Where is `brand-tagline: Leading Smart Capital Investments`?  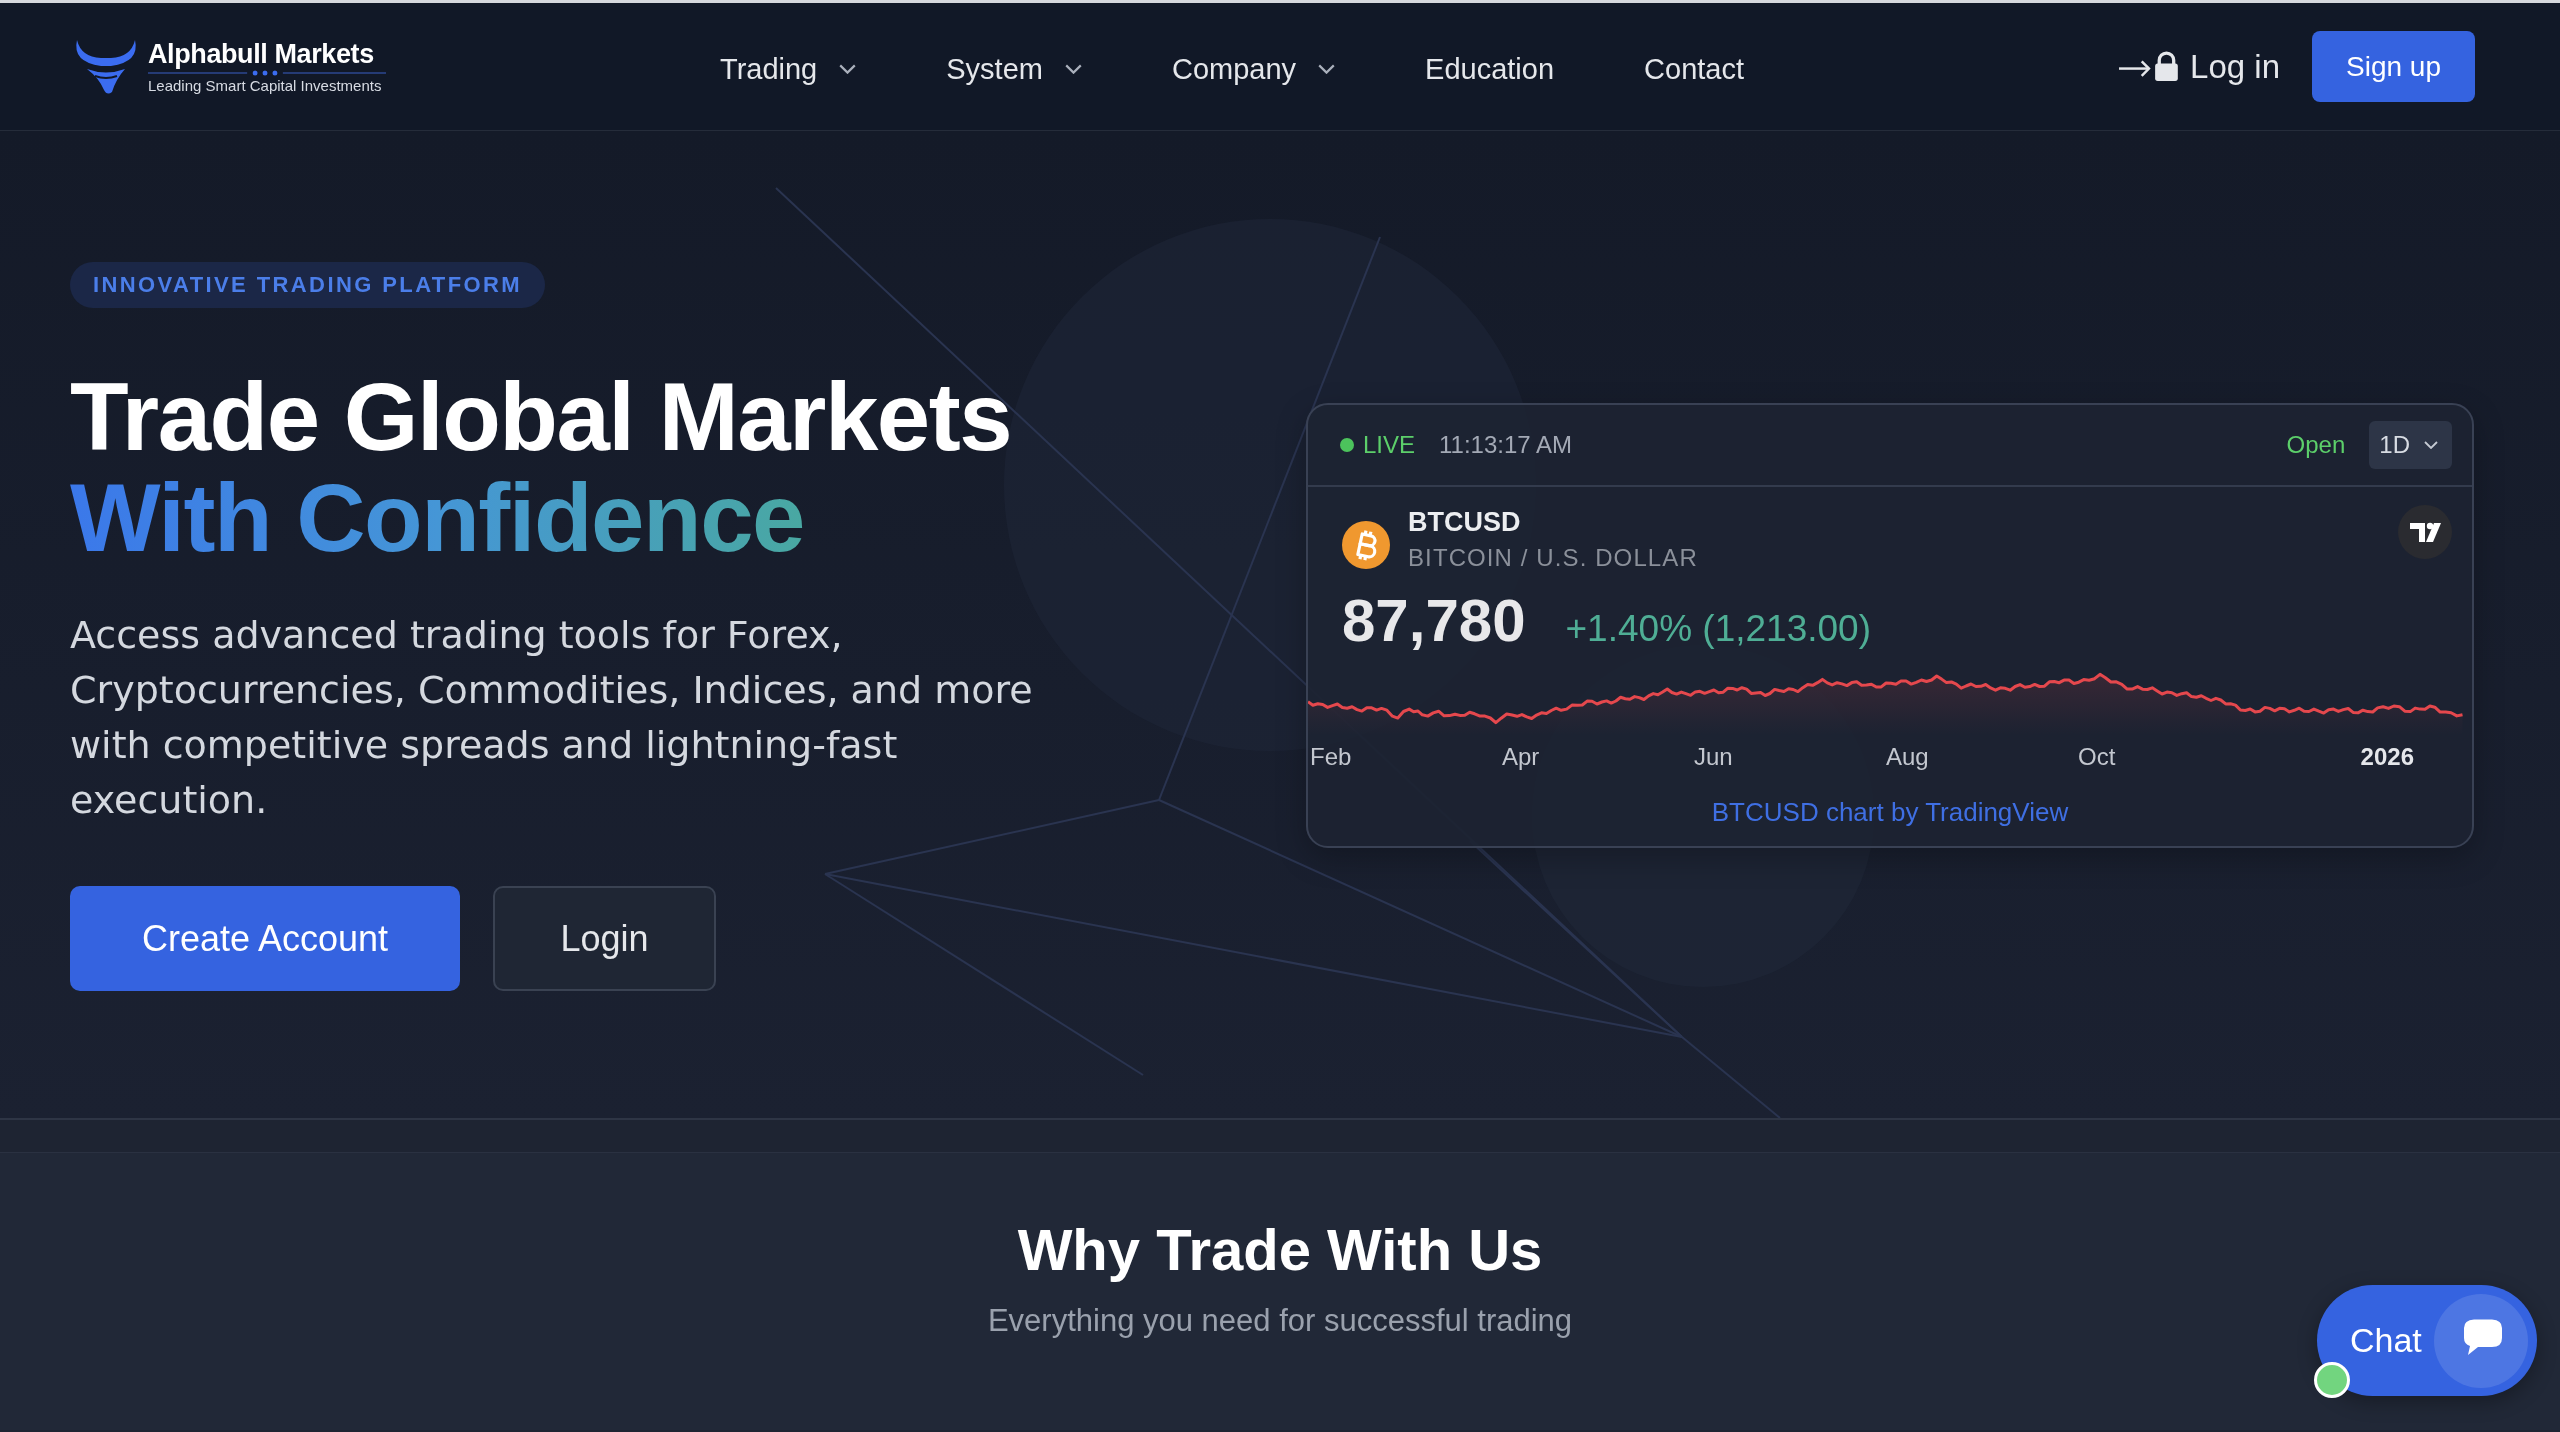 brand-tagline: Leading Smart Capital Investments is located at coordinates (265, 85).